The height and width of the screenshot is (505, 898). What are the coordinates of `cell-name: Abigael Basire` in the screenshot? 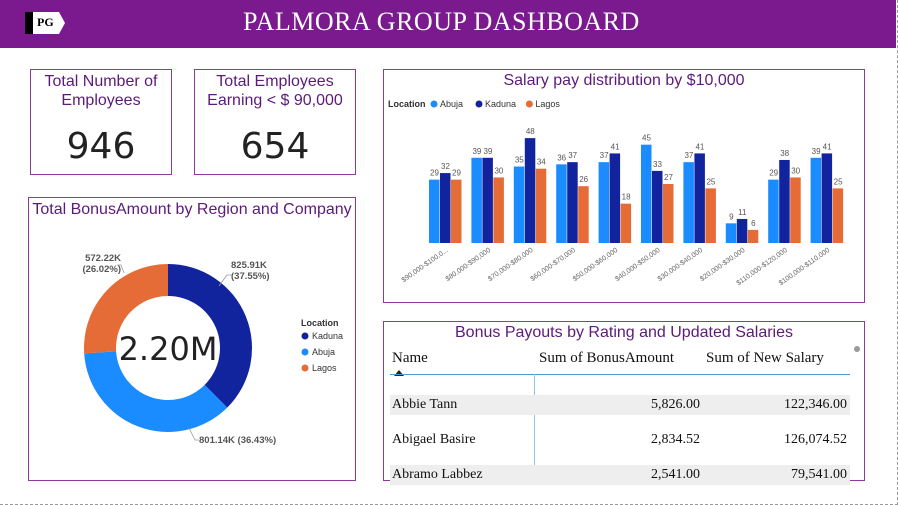 It's located at (434, 439).